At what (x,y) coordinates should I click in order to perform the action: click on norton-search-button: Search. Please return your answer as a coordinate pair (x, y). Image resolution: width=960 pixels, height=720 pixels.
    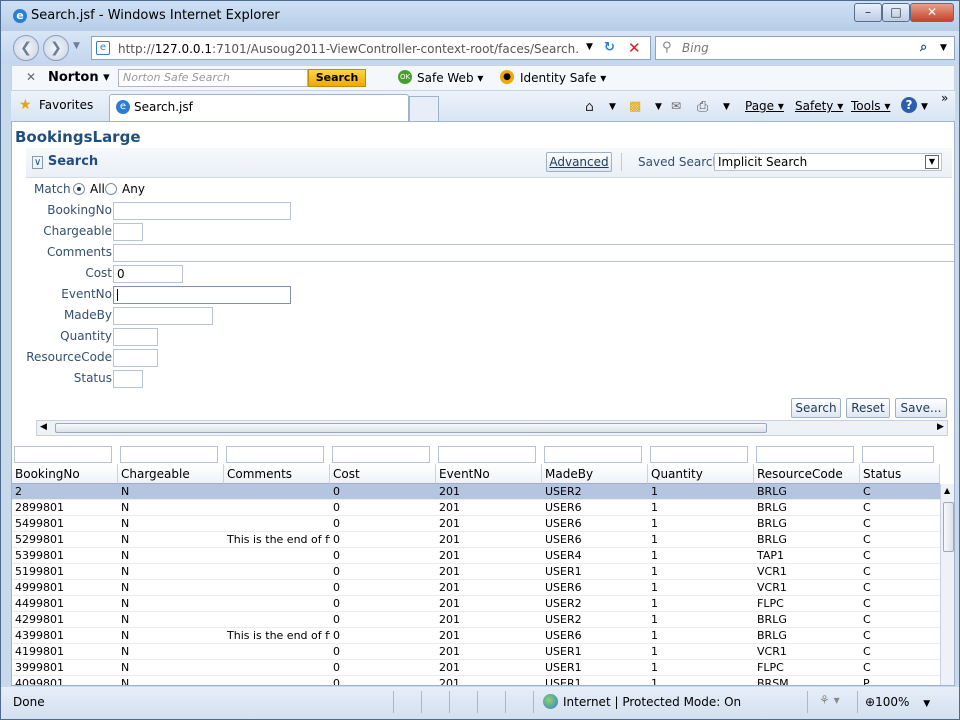
    Looking at the image, I should click on (337, 78).